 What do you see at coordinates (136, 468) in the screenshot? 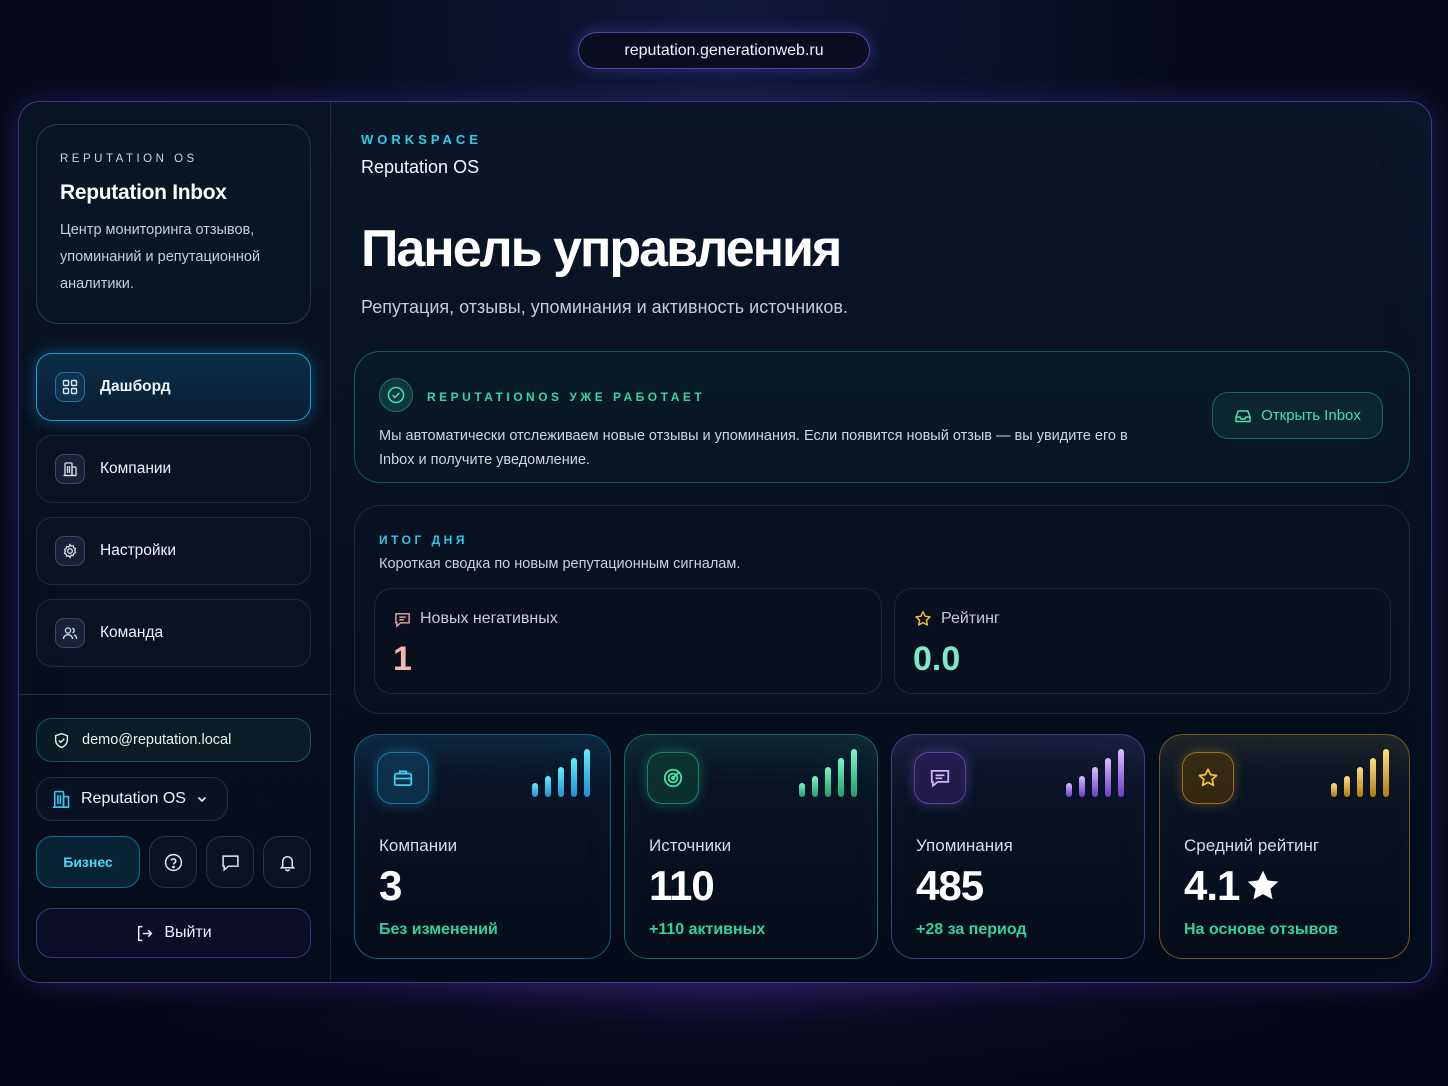
I see `sidebar-item-label: Компании` at bounding box center [136, 468].